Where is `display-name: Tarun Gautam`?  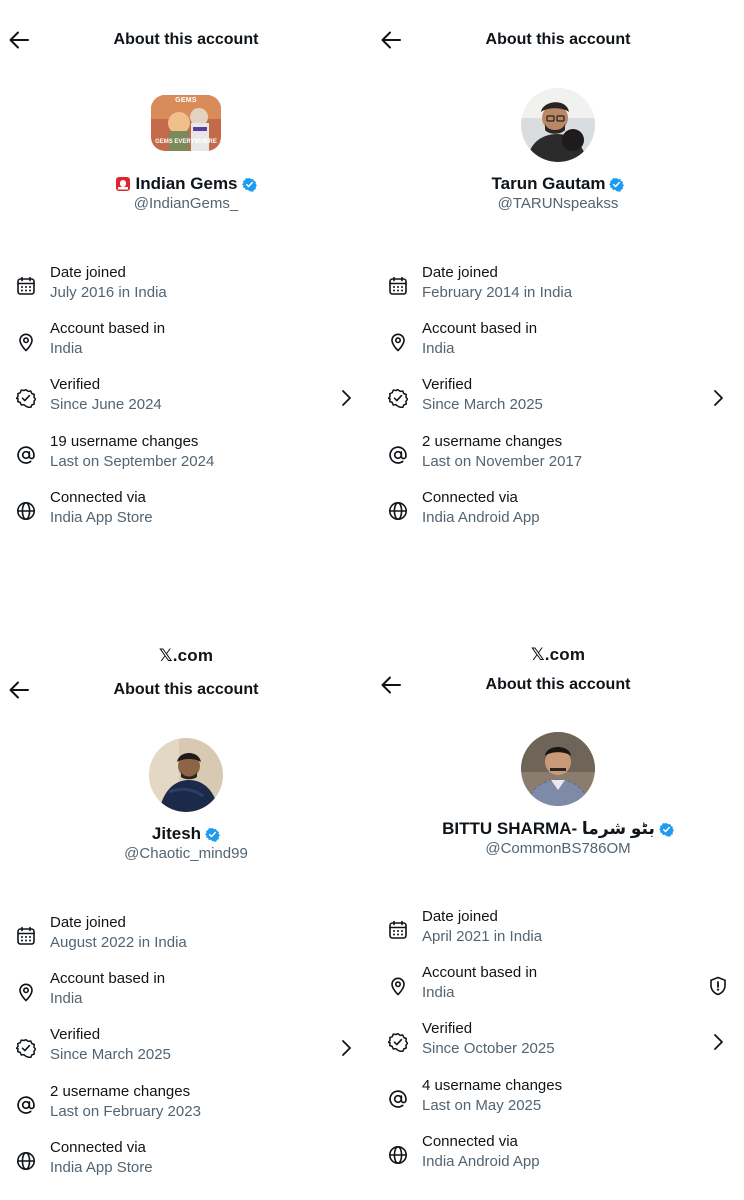
display-name: Tarun Gautam is located at coordinates (558, 184).